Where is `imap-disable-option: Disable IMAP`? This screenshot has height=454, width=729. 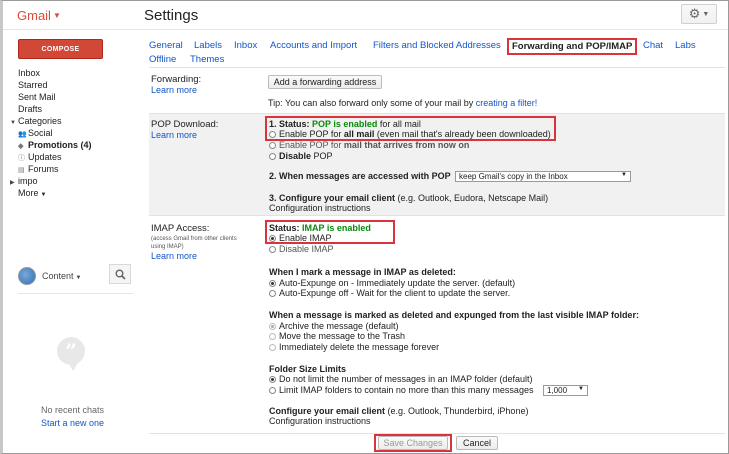
imap-disable-option: Disable IMAP is located at coordinates (301, 249).